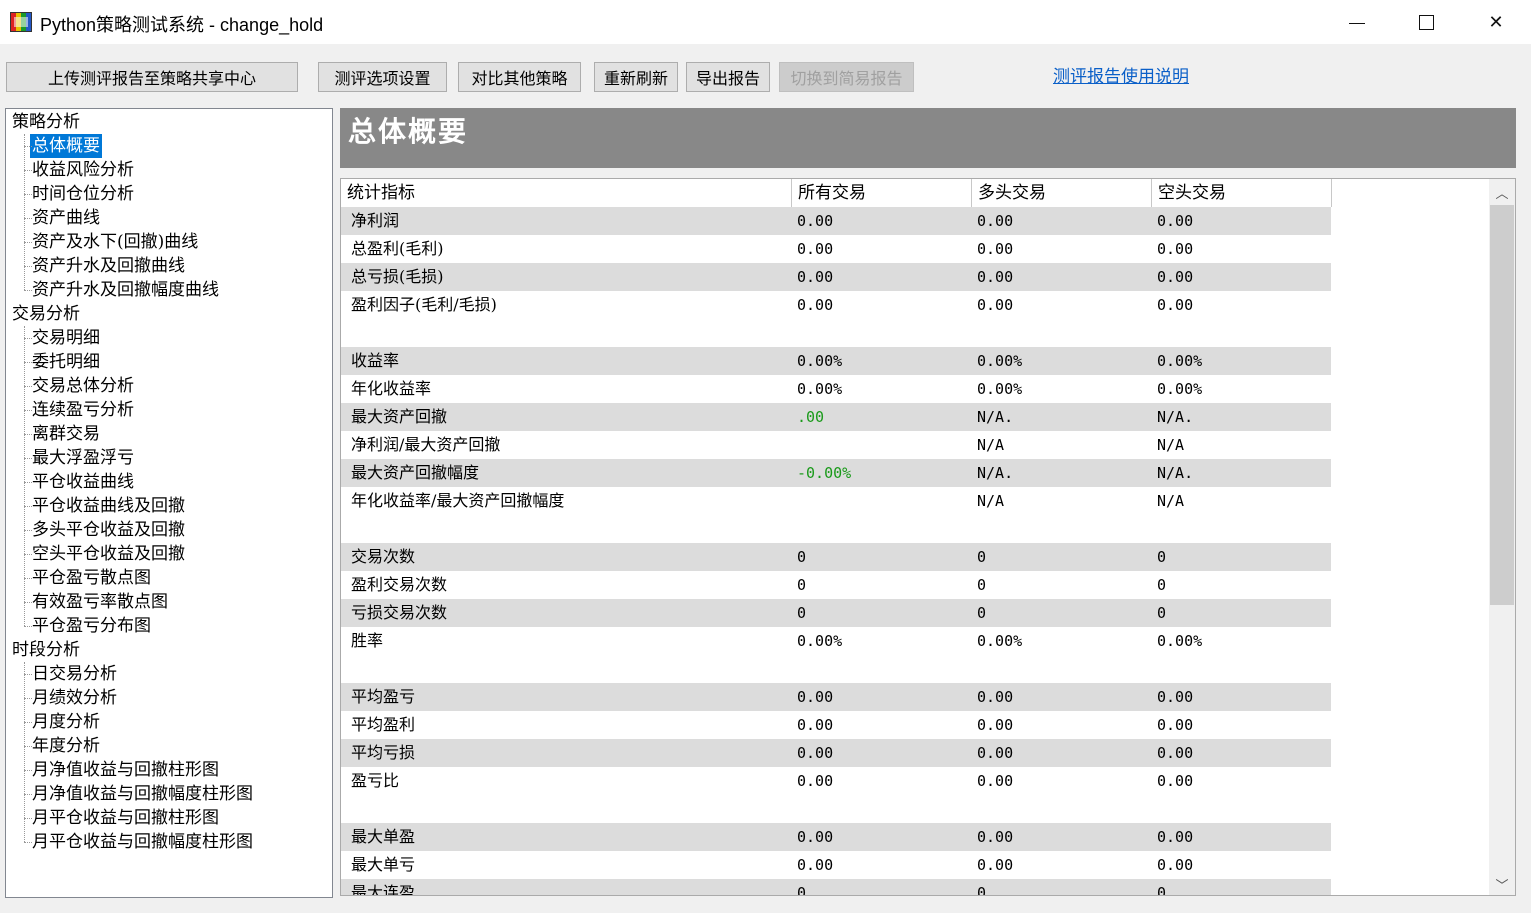 This screenshot has width=1531, height=913. I want to click on tree-item-0-6: 资产升水及回撤幅度曲线, so click(125, 290).